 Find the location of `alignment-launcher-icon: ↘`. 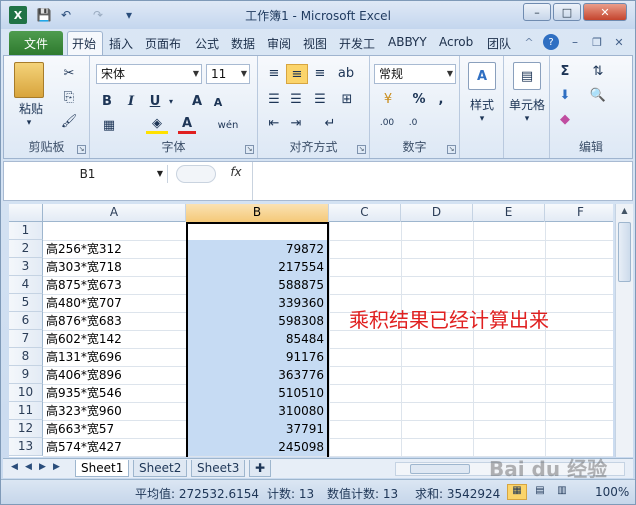

alignment-launcher-icon: ↘ is located at coordinates (361, 149).